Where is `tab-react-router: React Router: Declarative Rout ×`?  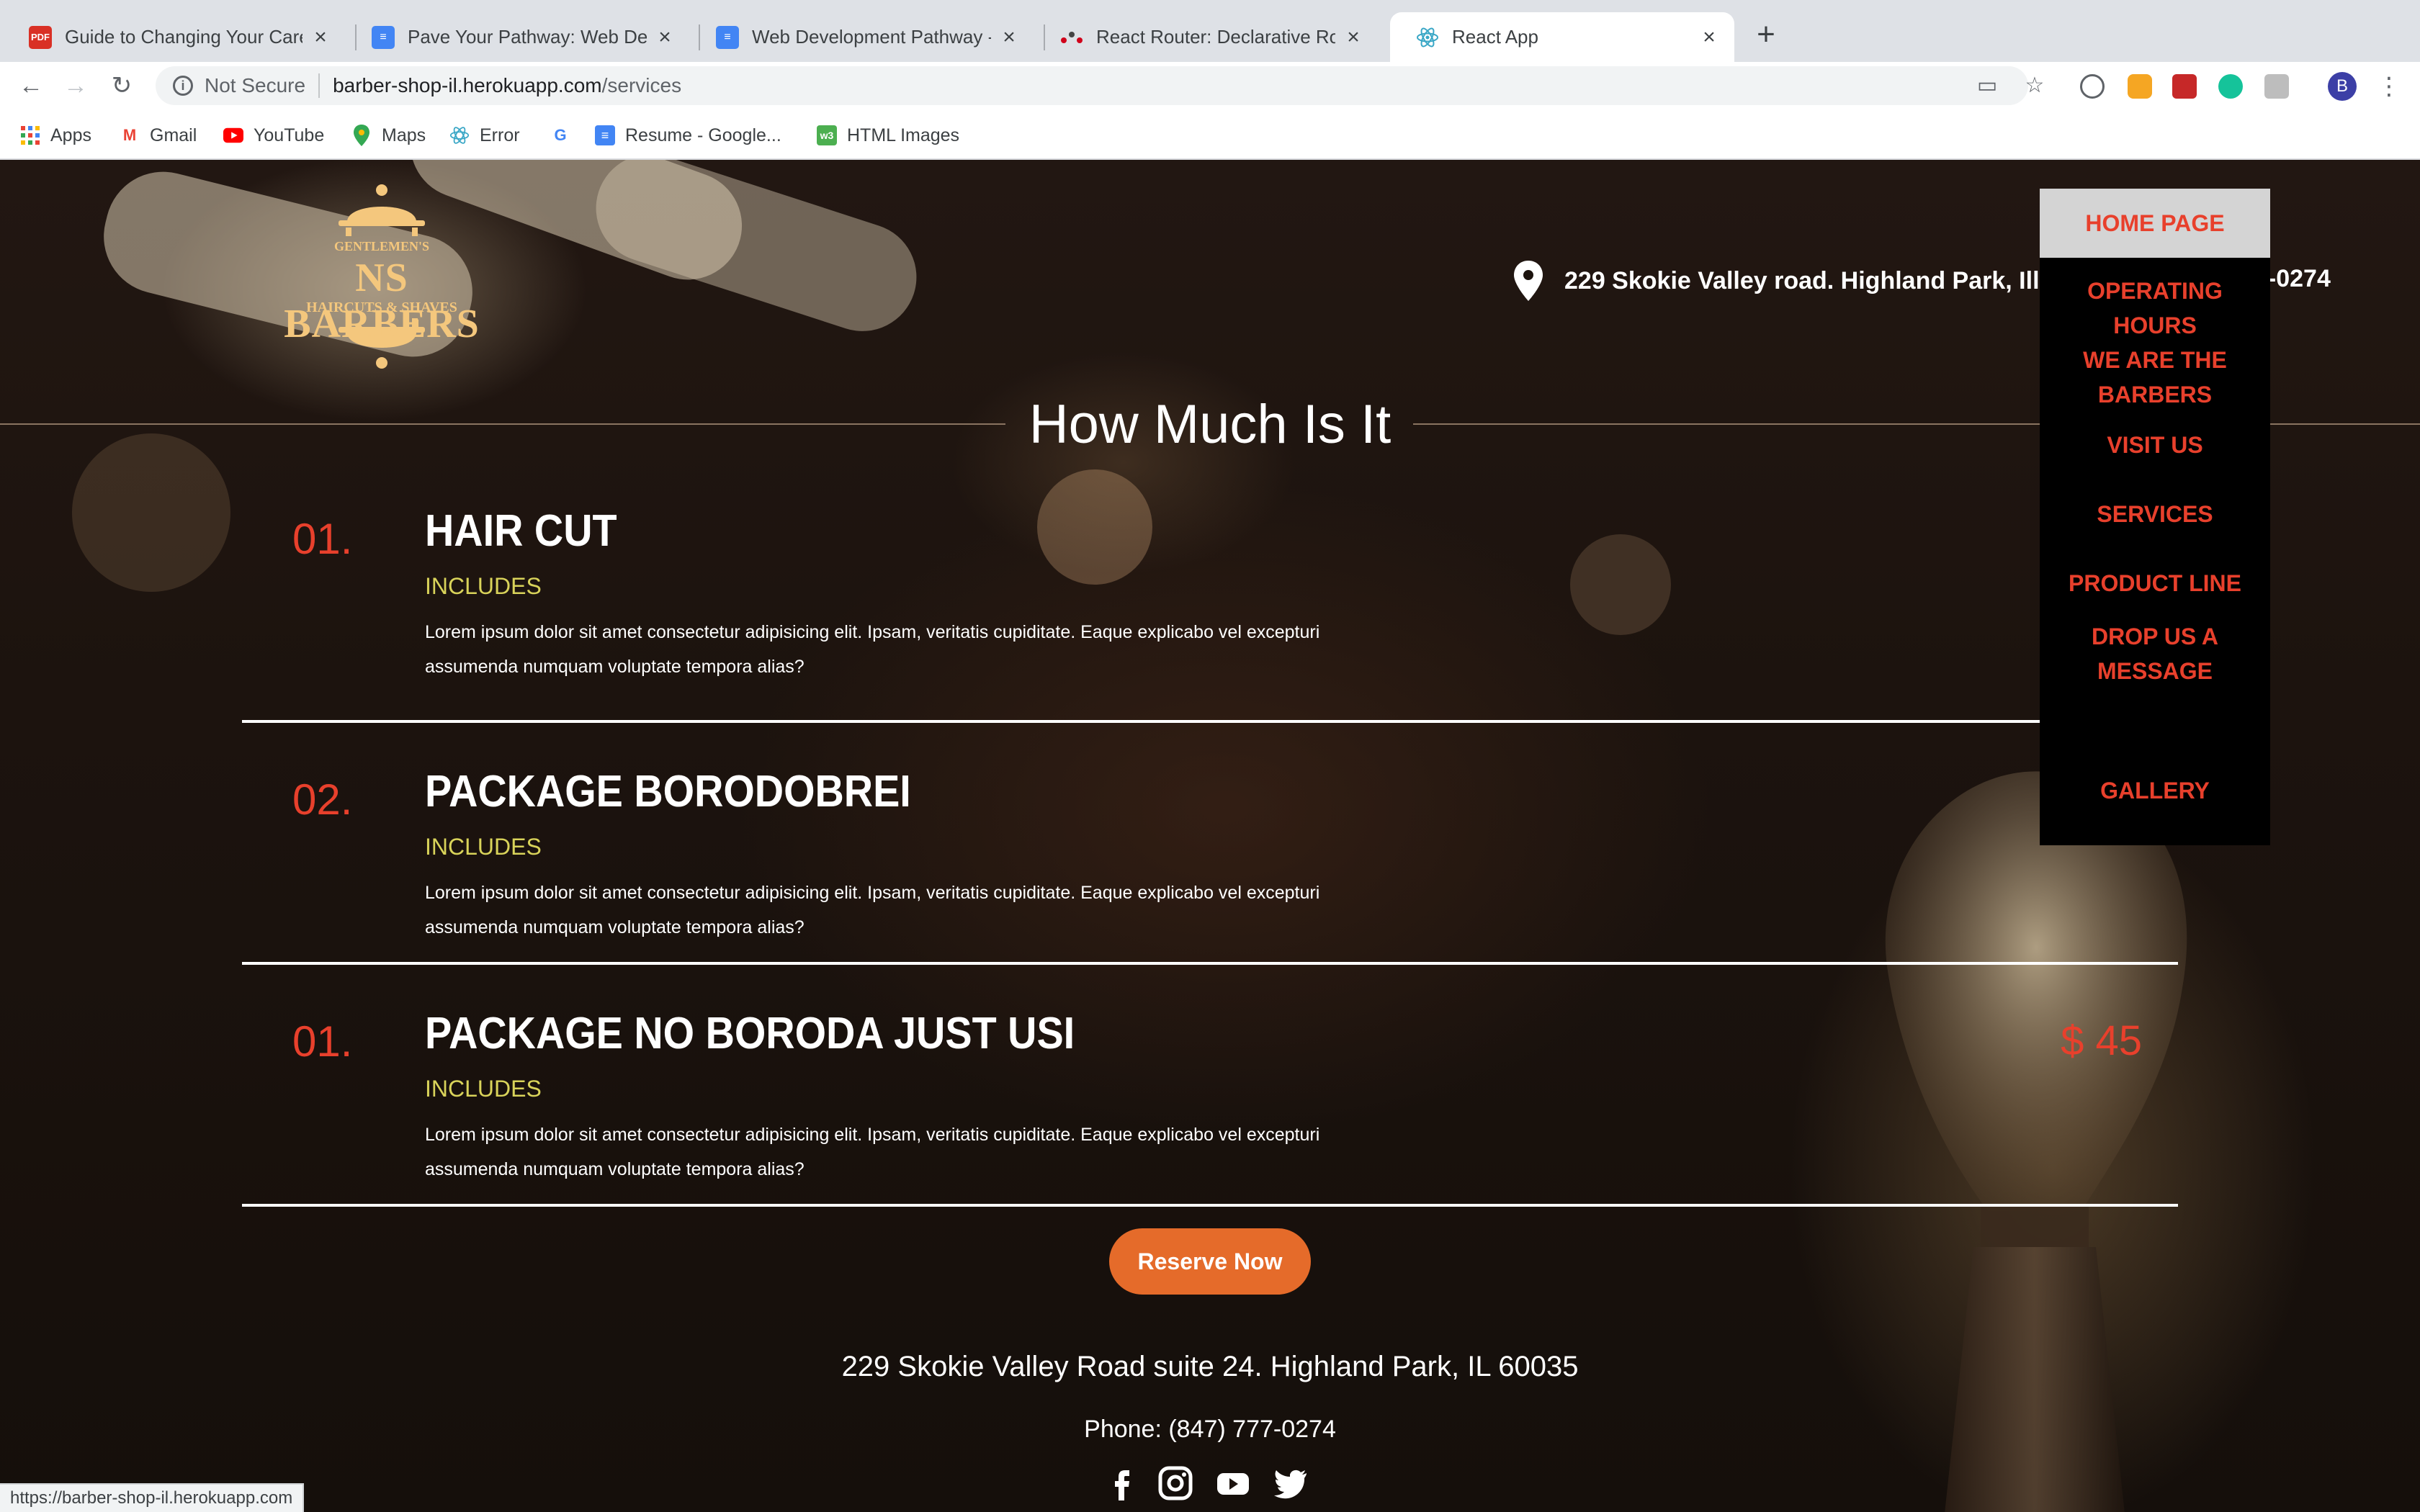
tab-react-router: React Router: Declarative Rout × is located at coordinates (1206, 37).